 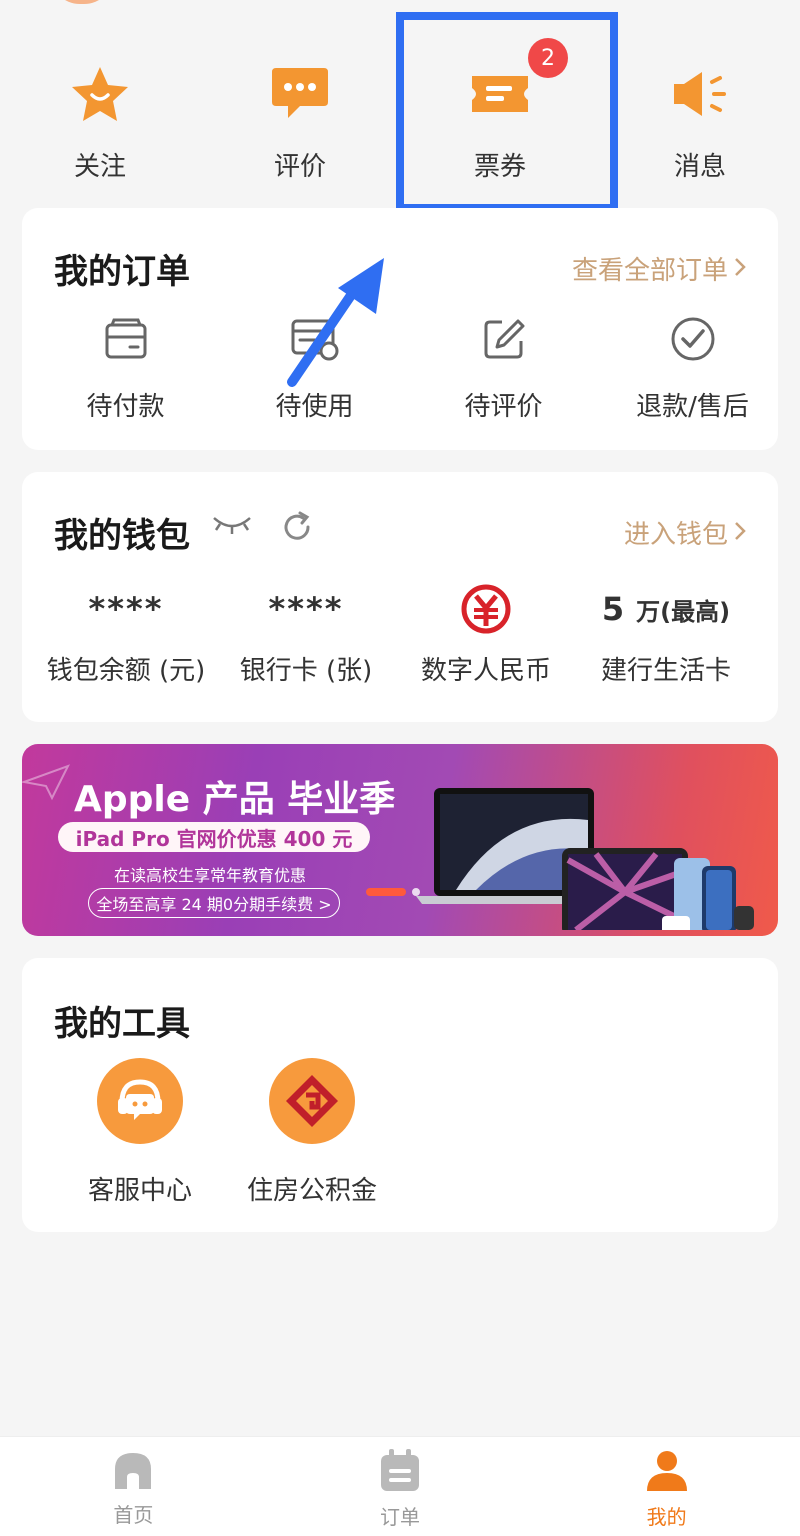 I want to click on order-icon, so click(x=400, y=1470).